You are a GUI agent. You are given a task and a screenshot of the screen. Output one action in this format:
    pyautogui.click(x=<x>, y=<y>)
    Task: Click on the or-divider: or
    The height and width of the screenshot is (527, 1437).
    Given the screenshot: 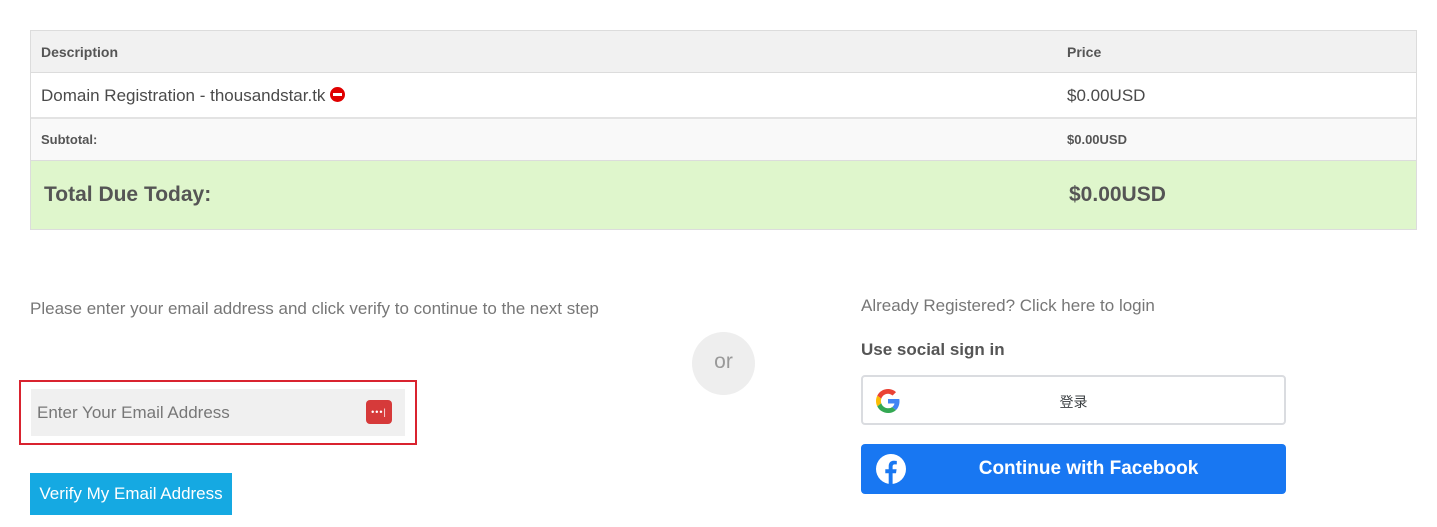 What is the action you would take?
    pyautogui.click(x=723, y=363)
    